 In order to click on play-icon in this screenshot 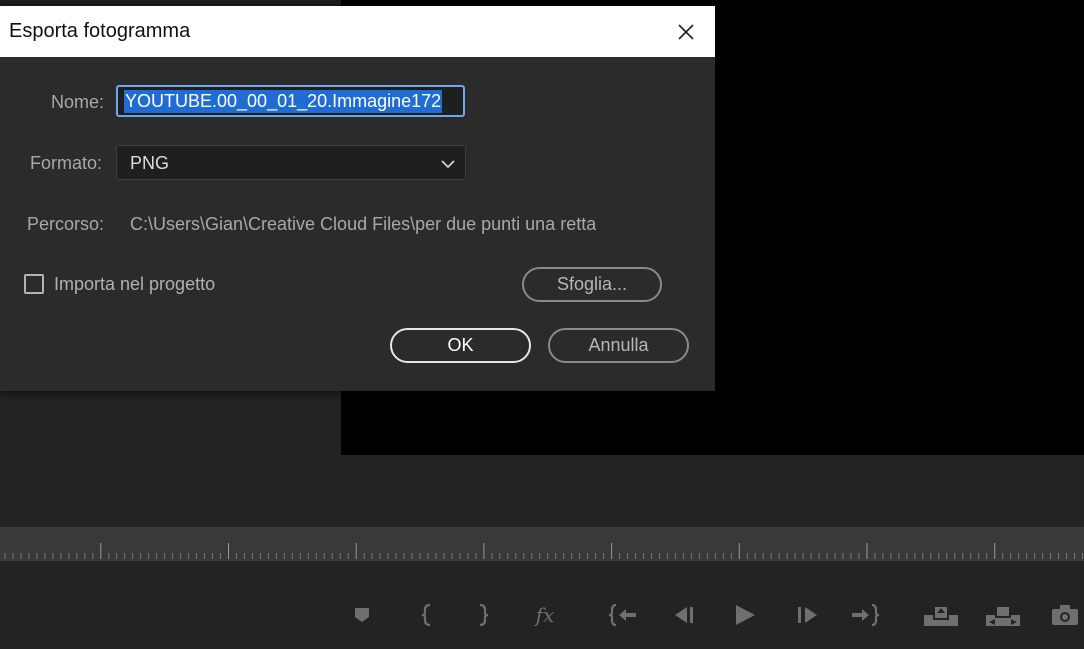, I will do `click(745, 615)`.